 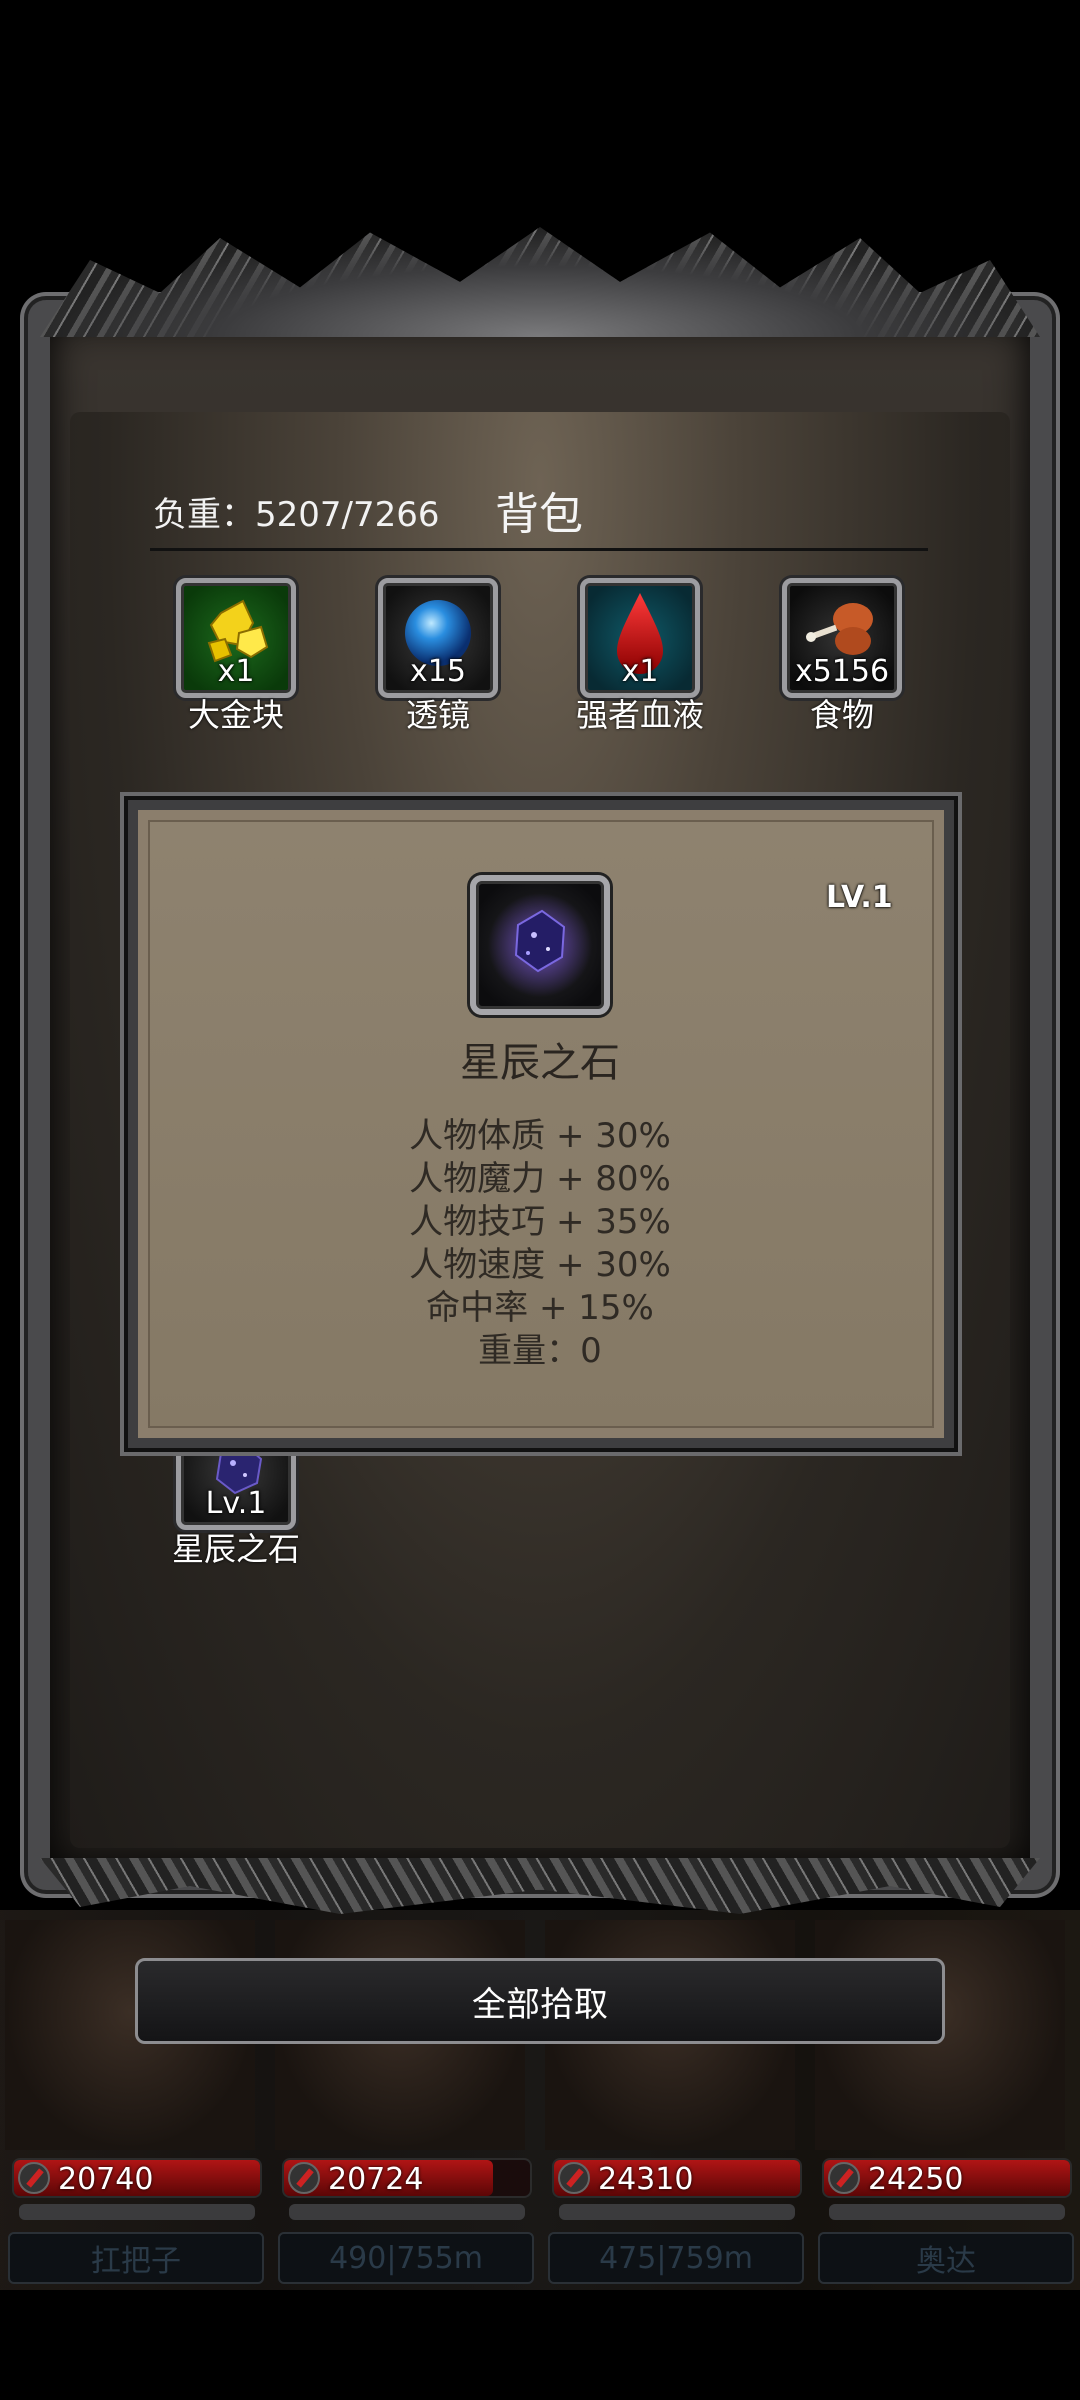 I want to click on item-name: 大金块, so click(x=235, y=715).